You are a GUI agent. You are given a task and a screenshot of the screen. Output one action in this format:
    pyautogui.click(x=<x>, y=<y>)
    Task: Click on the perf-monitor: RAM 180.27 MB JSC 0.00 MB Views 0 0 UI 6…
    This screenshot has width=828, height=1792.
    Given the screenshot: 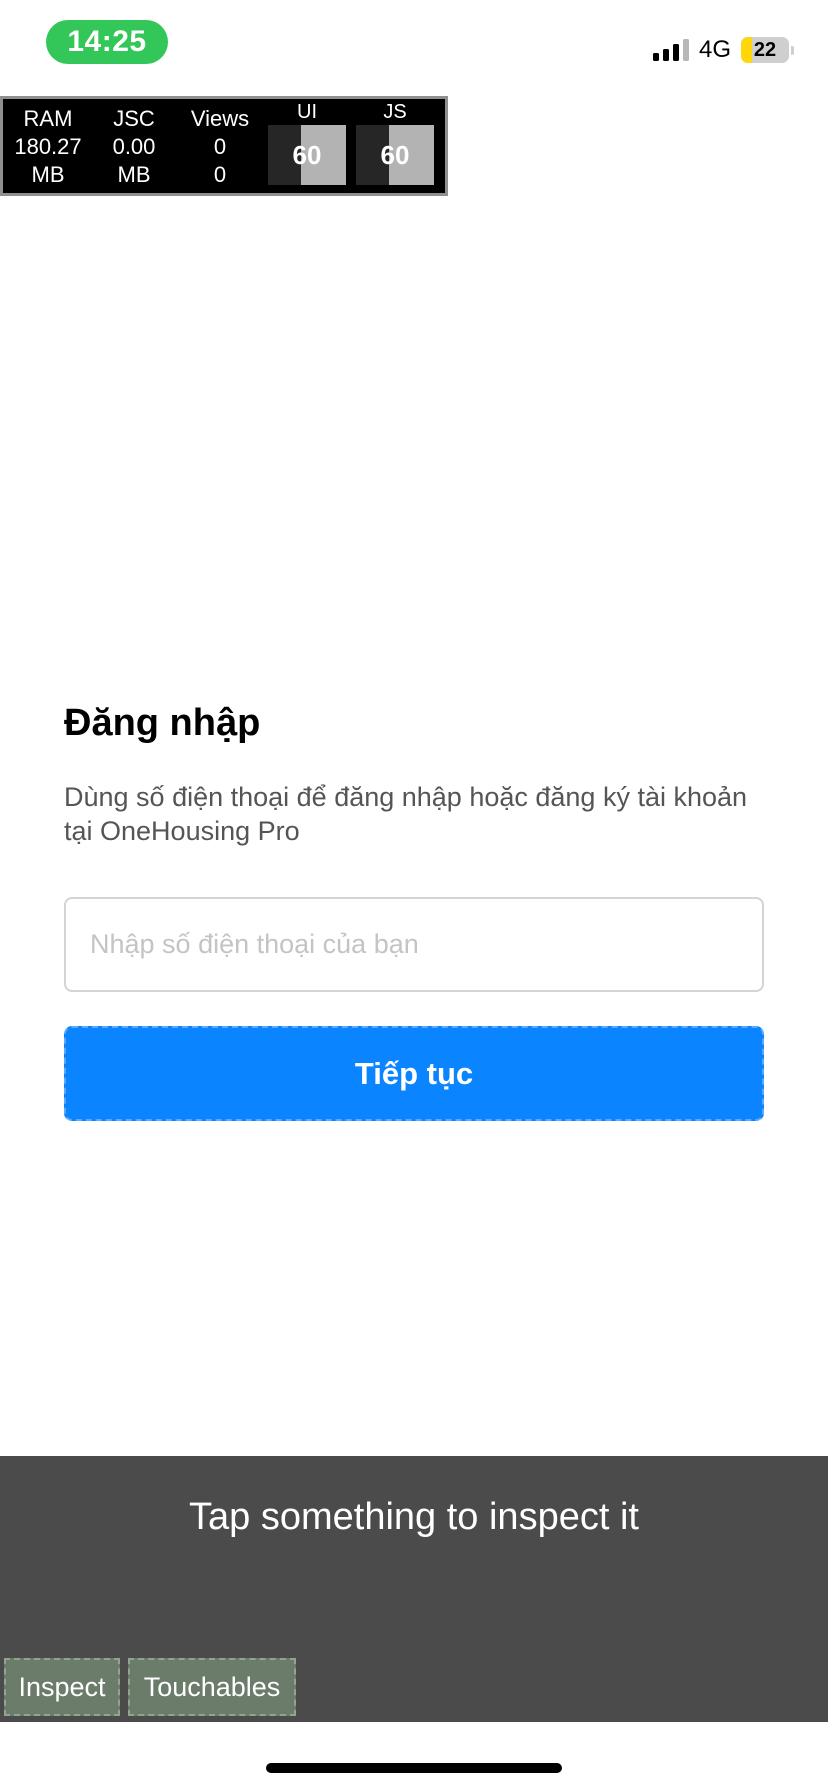 What is the action you would take?
    pyautogui.click(x=224, y=146)
    